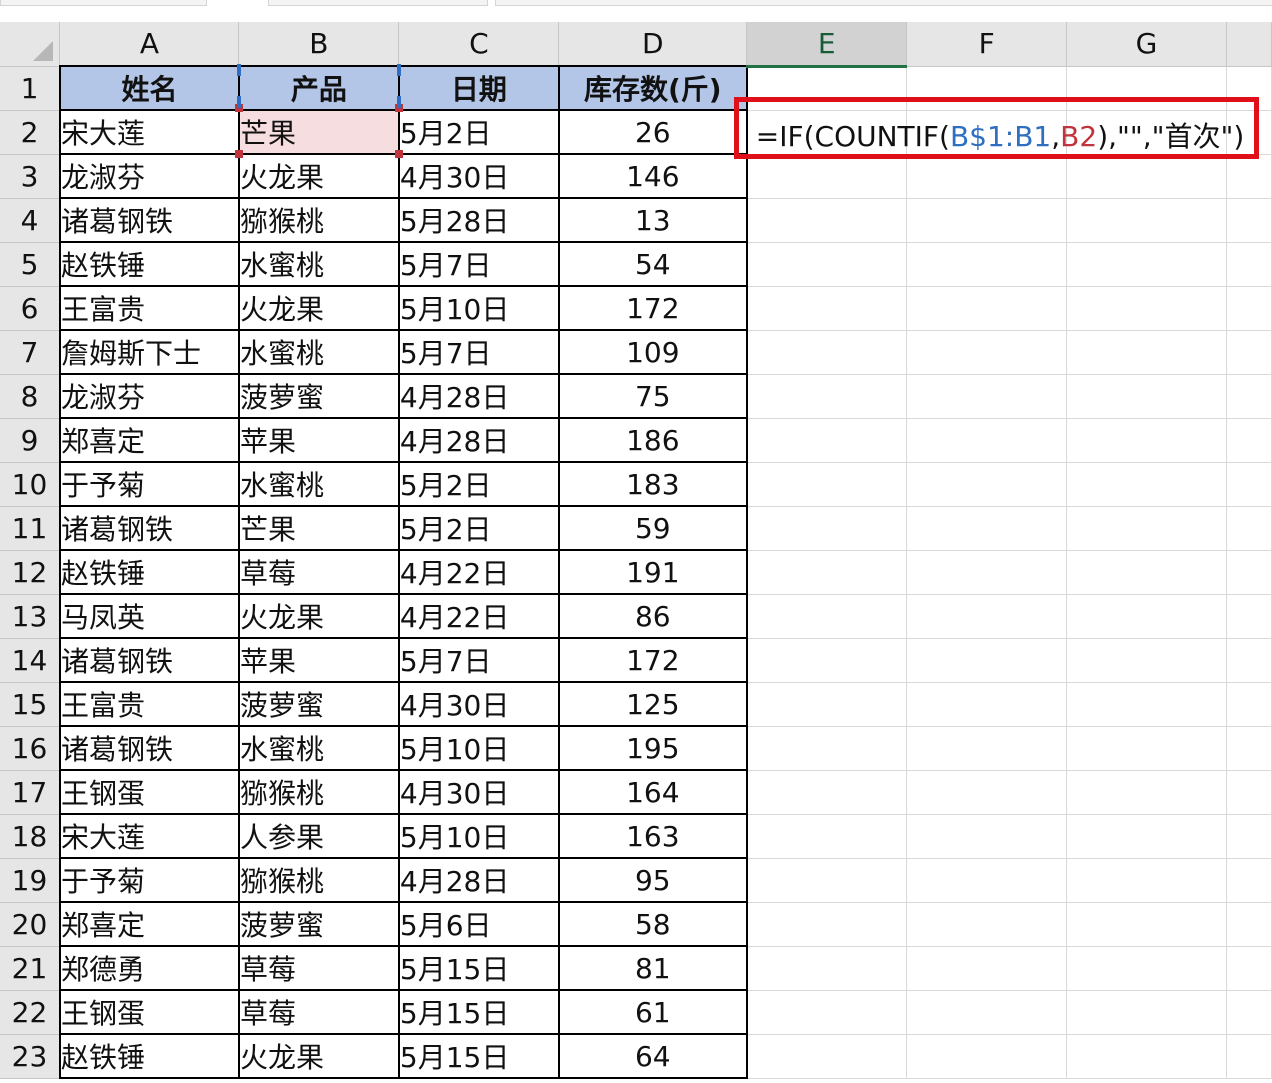 Image resolution: width=1272 pixels, height=1083 pixels. I want to click on cell-stock: 109, so click(652, 352).